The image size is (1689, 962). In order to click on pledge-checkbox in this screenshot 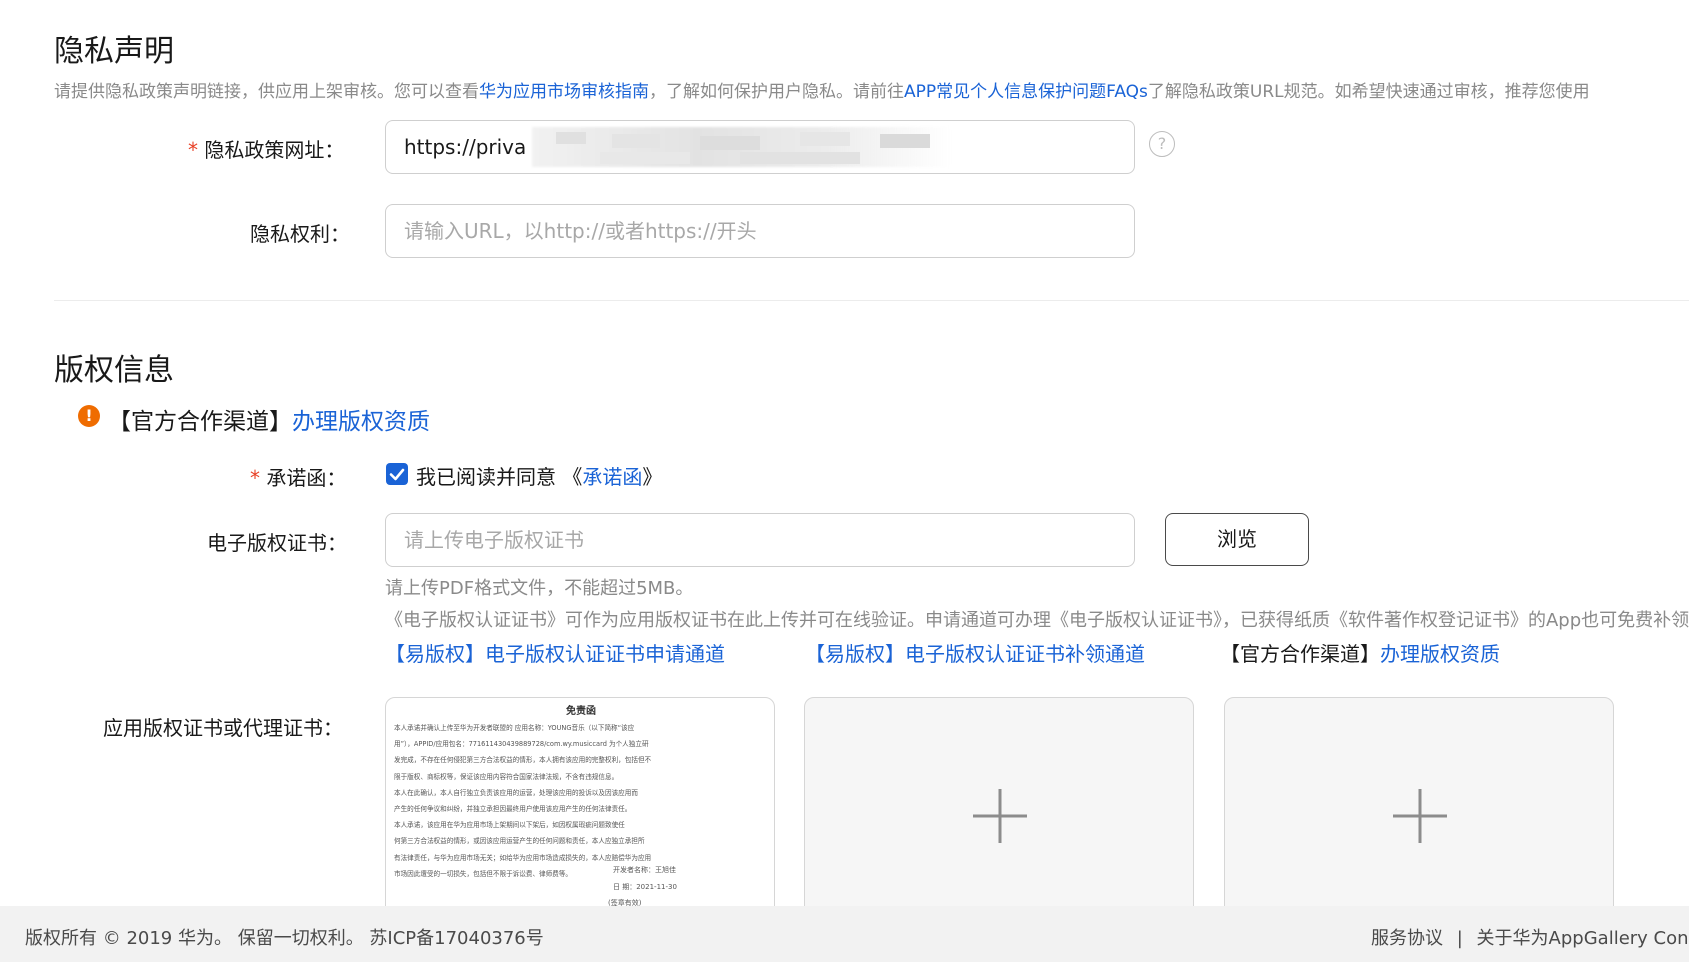, I will do `click(397, 474)`.